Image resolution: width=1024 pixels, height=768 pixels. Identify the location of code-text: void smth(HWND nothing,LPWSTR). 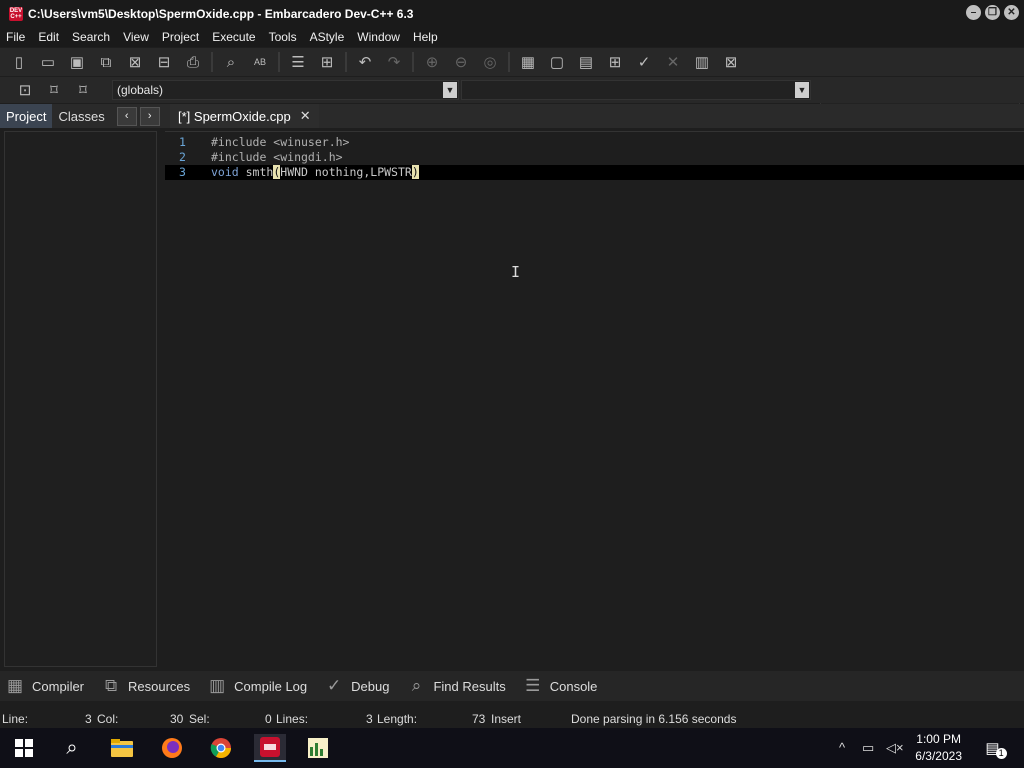
(315, 172).